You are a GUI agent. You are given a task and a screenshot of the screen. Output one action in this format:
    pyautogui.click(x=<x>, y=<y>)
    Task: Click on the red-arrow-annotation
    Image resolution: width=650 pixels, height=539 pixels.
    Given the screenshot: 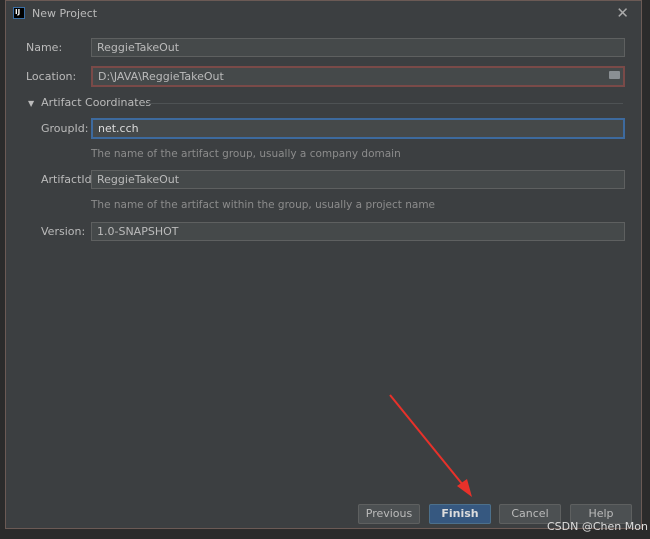 What is the action you would take?
    pyautogui.click(x=430, y=445)
    